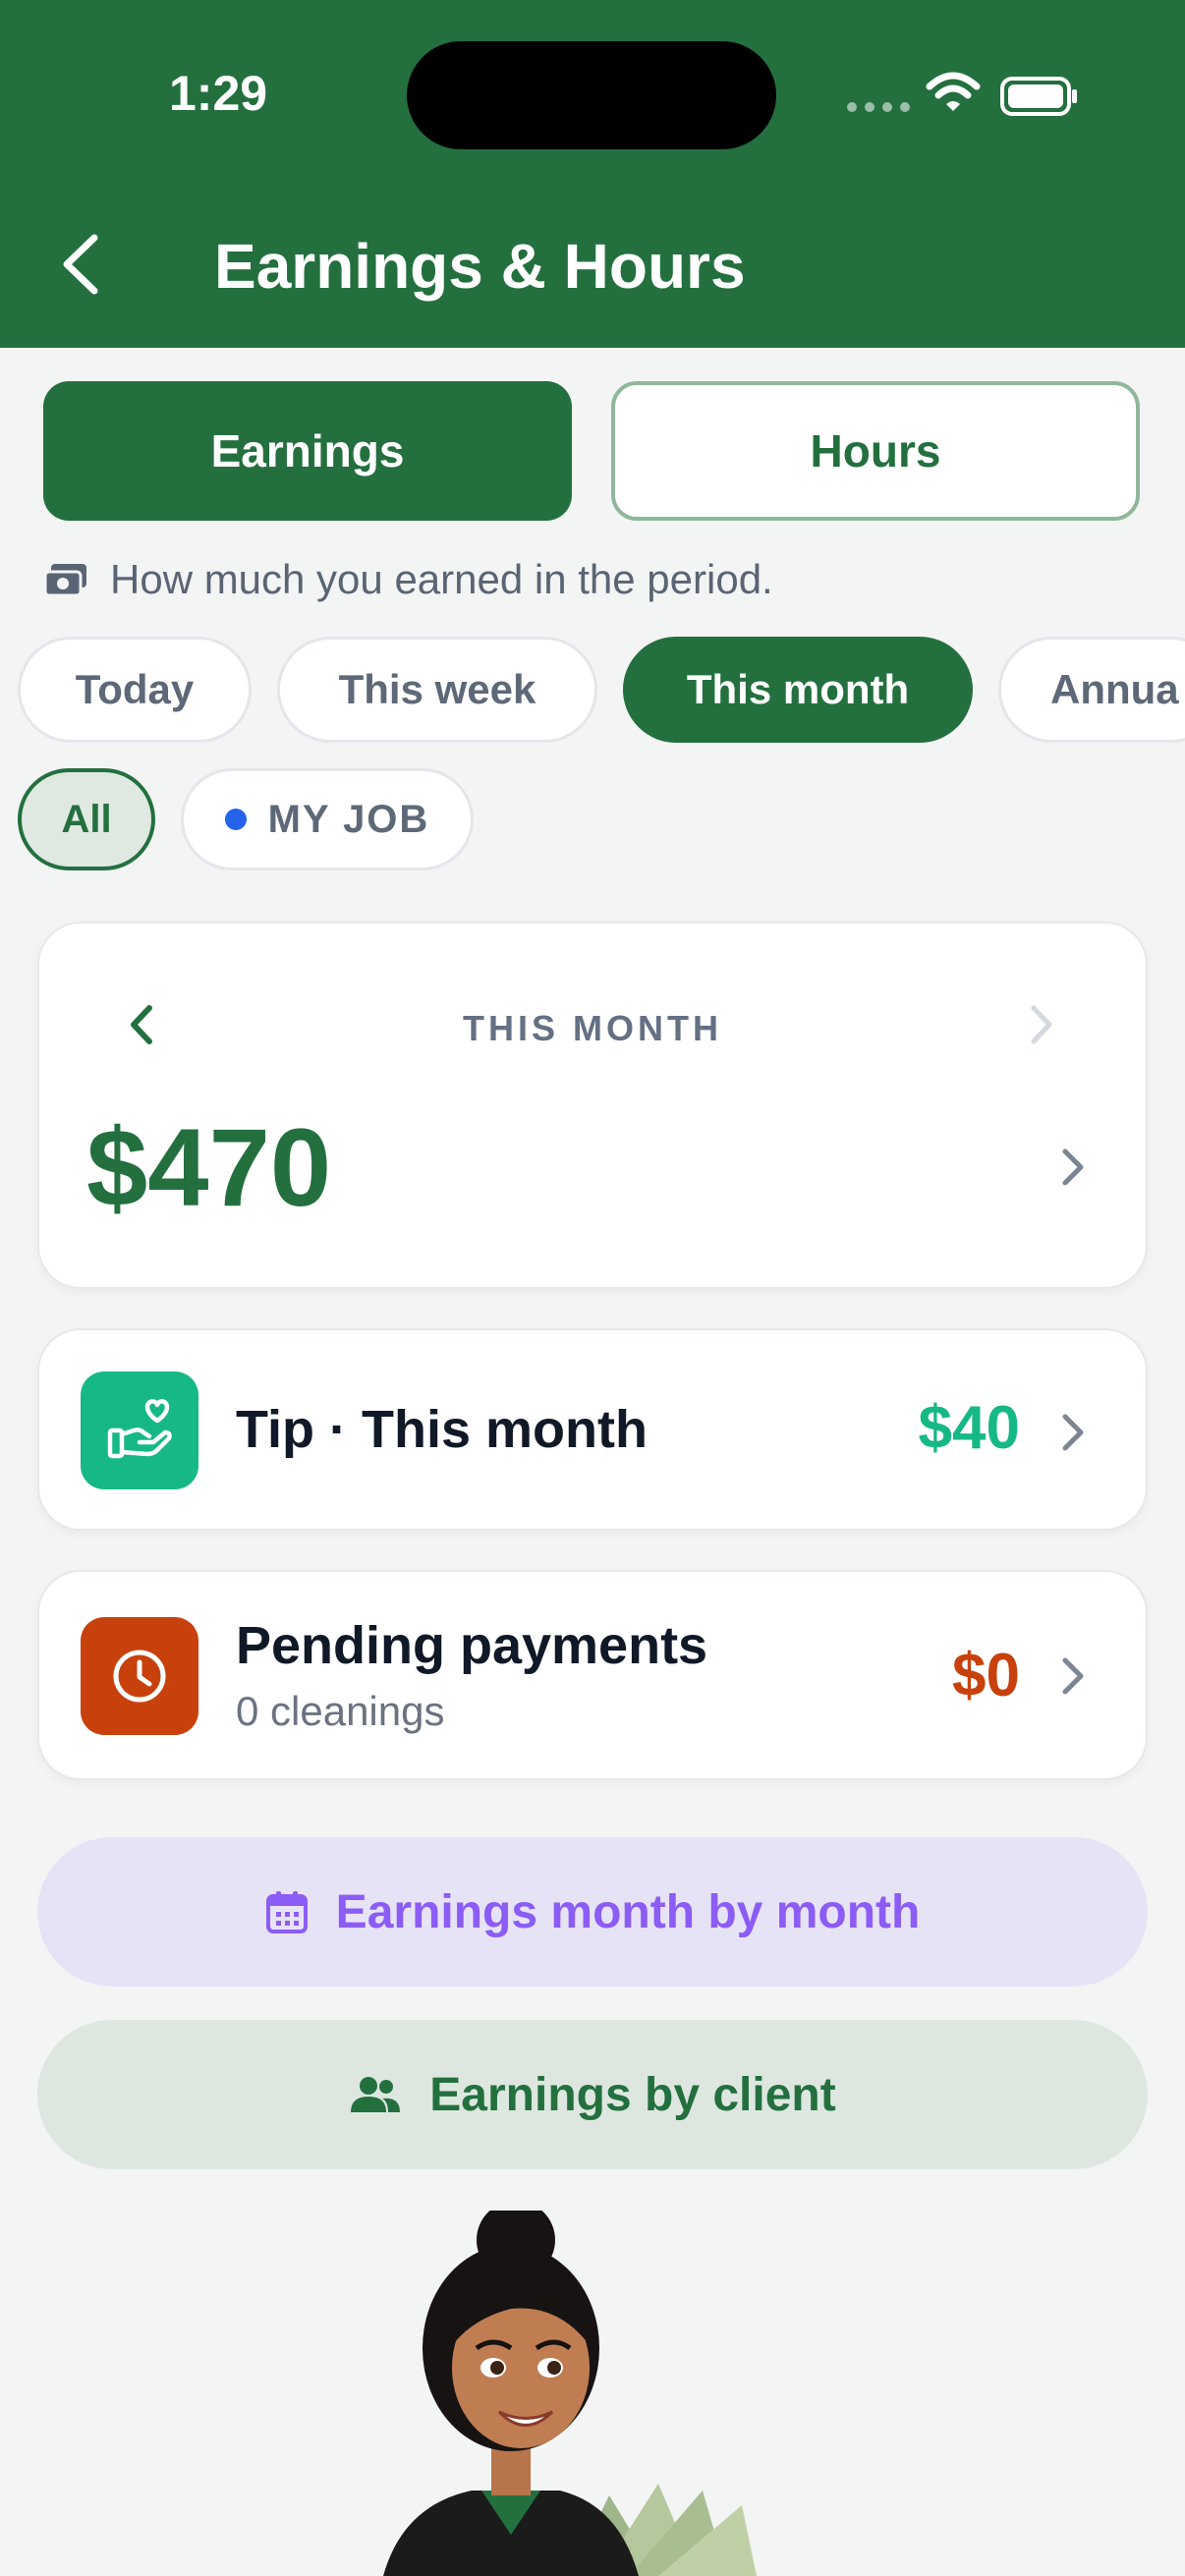  I want to click on period-hint: How much you earned in the period., so click(408, 579).